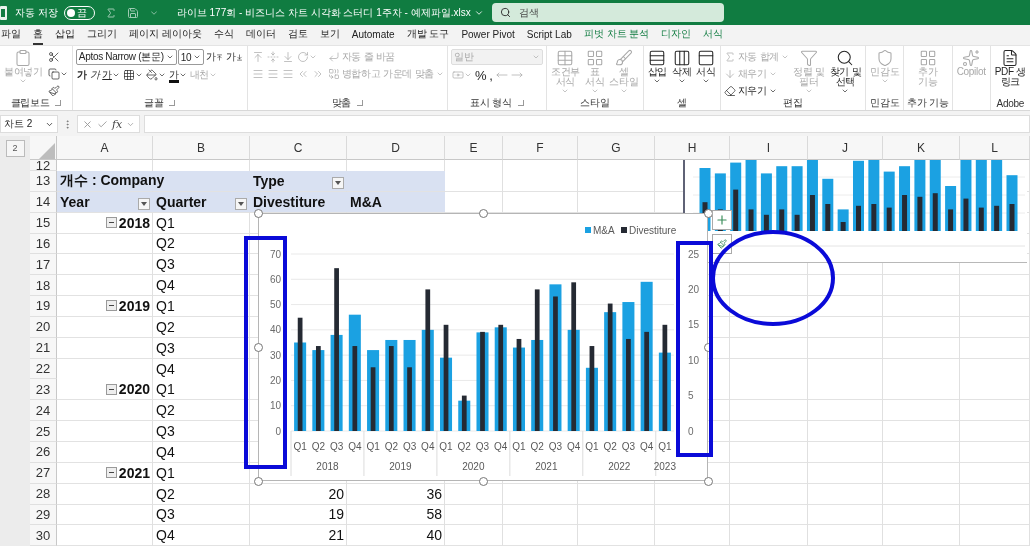 This screenshot has height=546, width=1030. I want to click on column-header: D, so click(396, 148).